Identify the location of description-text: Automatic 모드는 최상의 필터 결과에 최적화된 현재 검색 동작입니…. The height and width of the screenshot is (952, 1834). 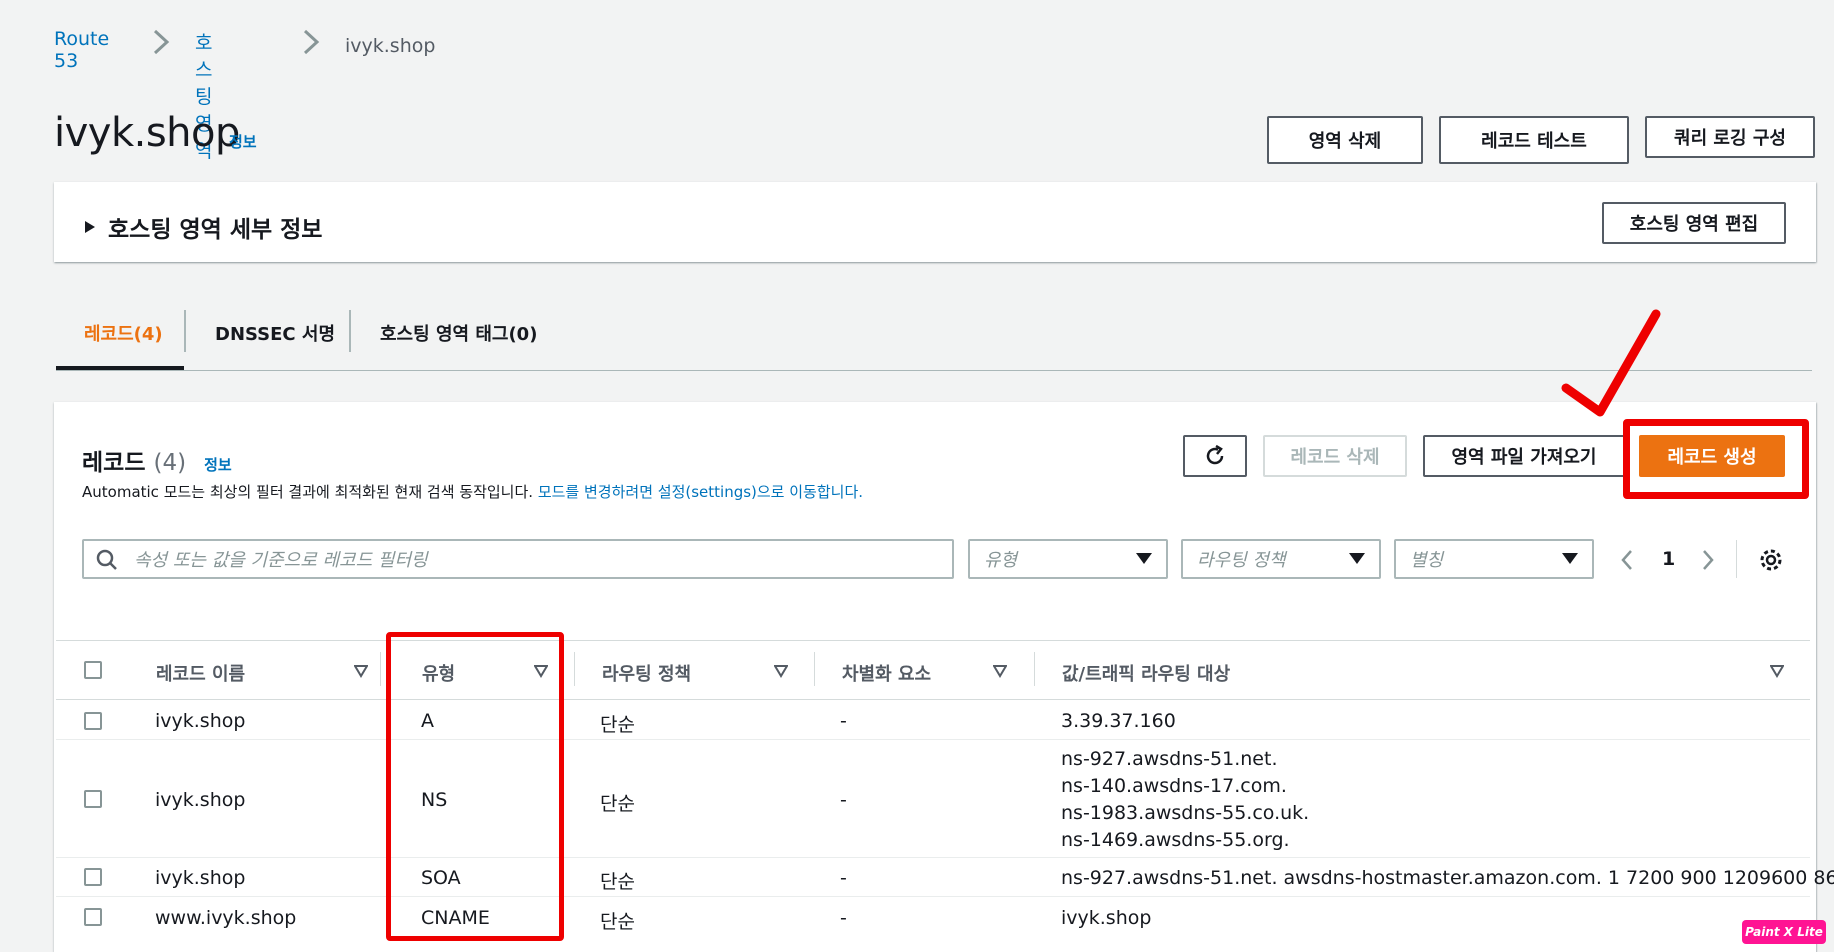
(308, 492).